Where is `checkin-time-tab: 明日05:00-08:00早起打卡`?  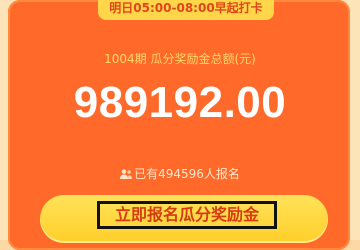 checkin-time-tab: 明日05:00-08:00早起打卡 is located at coordinates (186, 10).